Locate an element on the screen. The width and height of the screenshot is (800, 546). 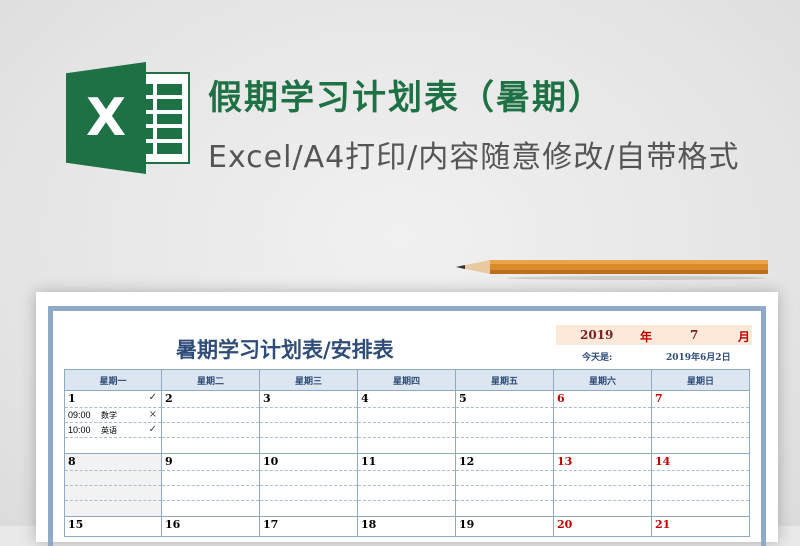
day-cell: 2 is located at coordinates (211, 422).